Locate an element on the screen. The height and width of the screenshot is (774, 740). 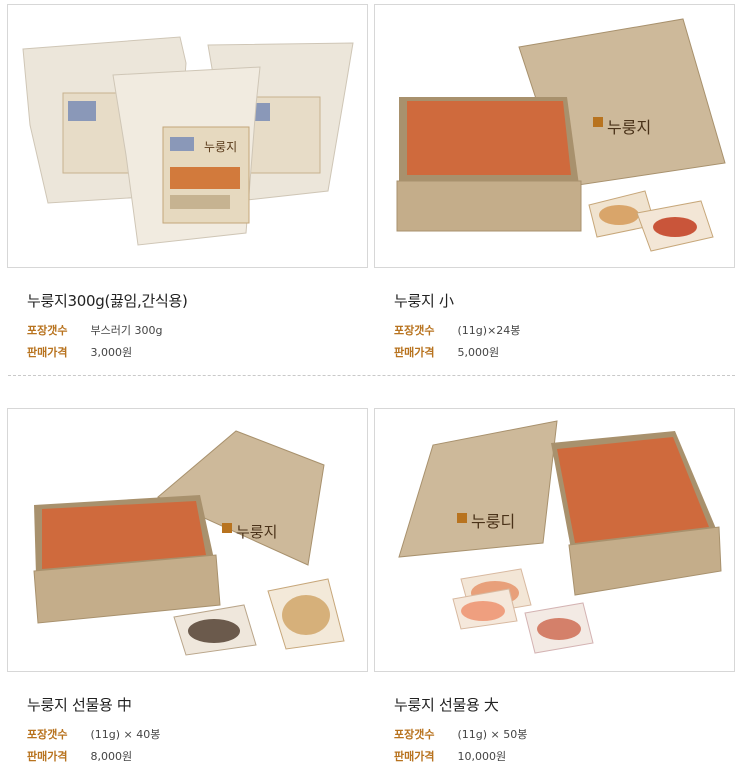
pouch-logo-text: 누룽지 is located at coordinates (220, 147).